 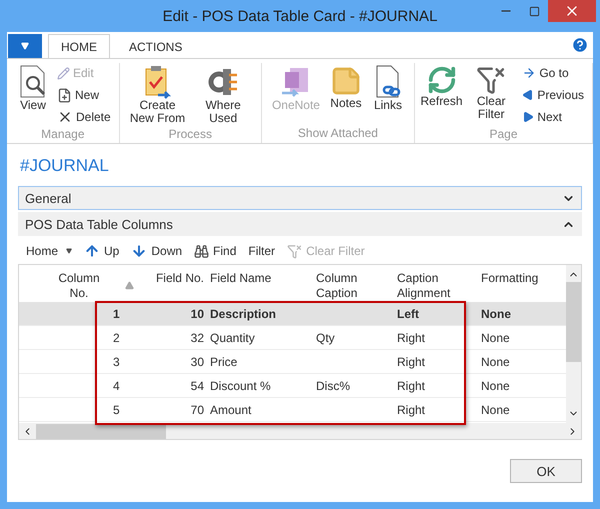 What do you see at coordinates (202, 251) in the screenshot?
I see `binoculars-icon` at bounding box center [202, 251].